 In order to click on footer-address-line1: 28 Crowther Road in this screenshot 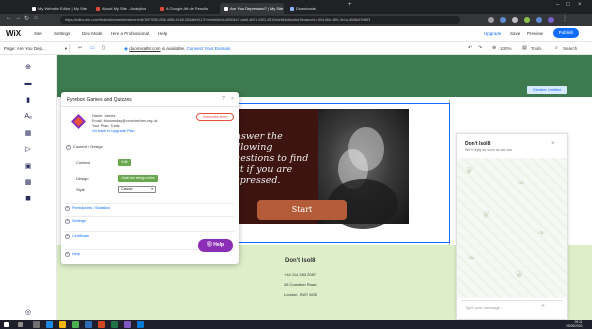, I will do `click(300, 284)`.